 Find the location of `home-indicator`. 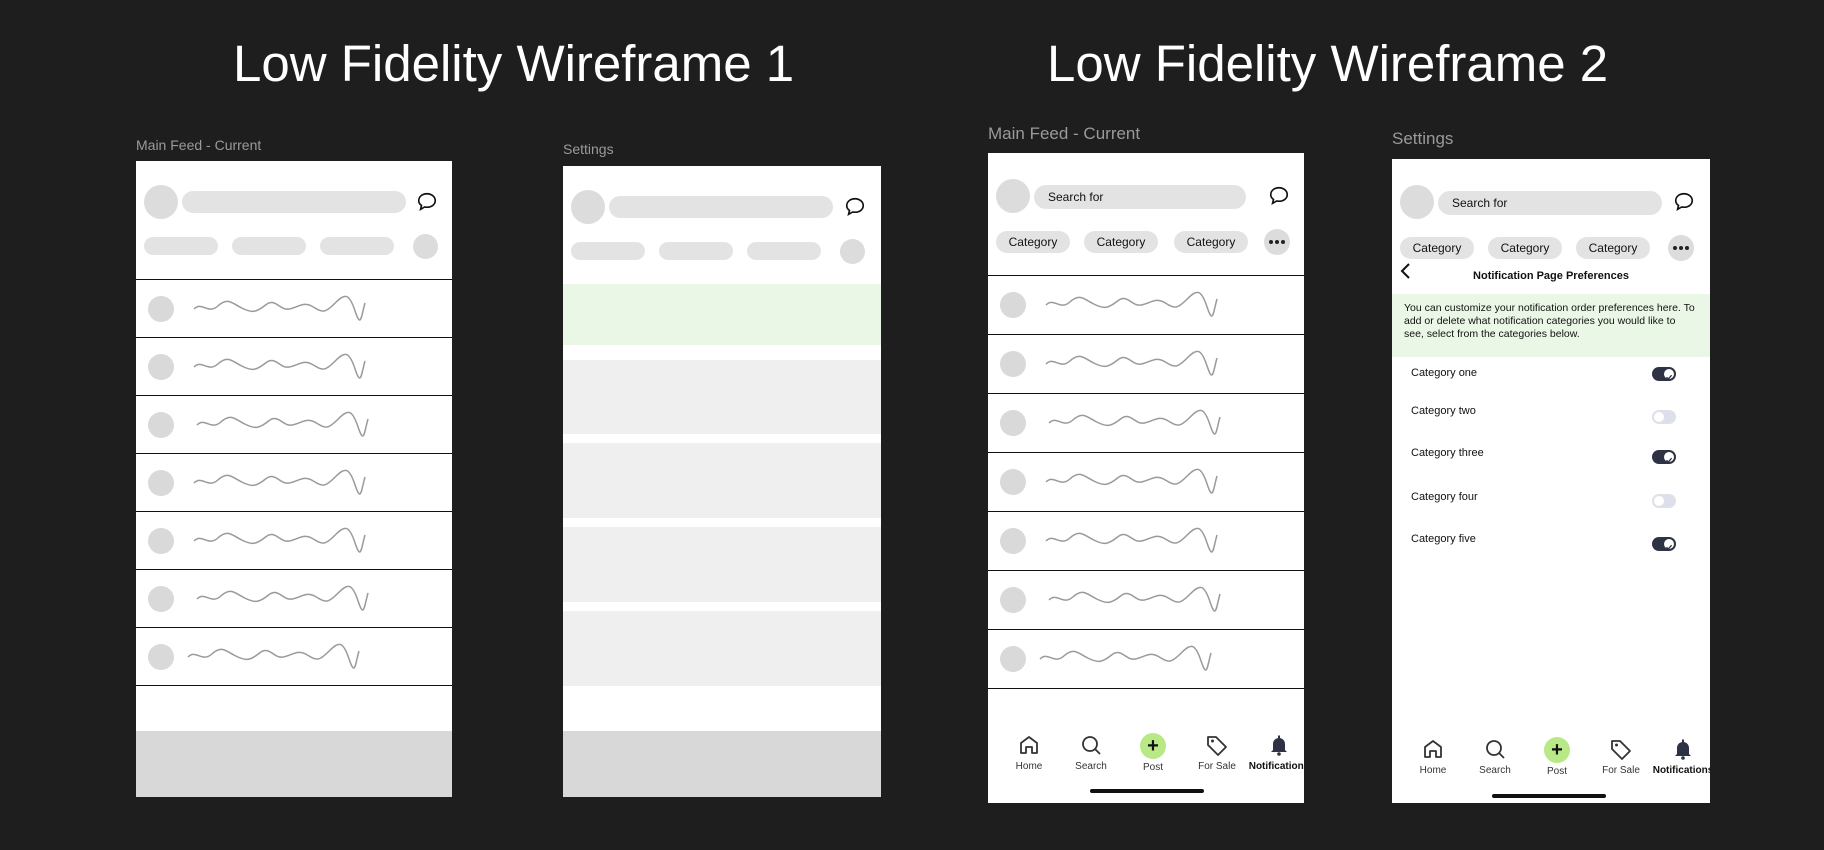

home-indicator is located at coordinates (1147, 791).